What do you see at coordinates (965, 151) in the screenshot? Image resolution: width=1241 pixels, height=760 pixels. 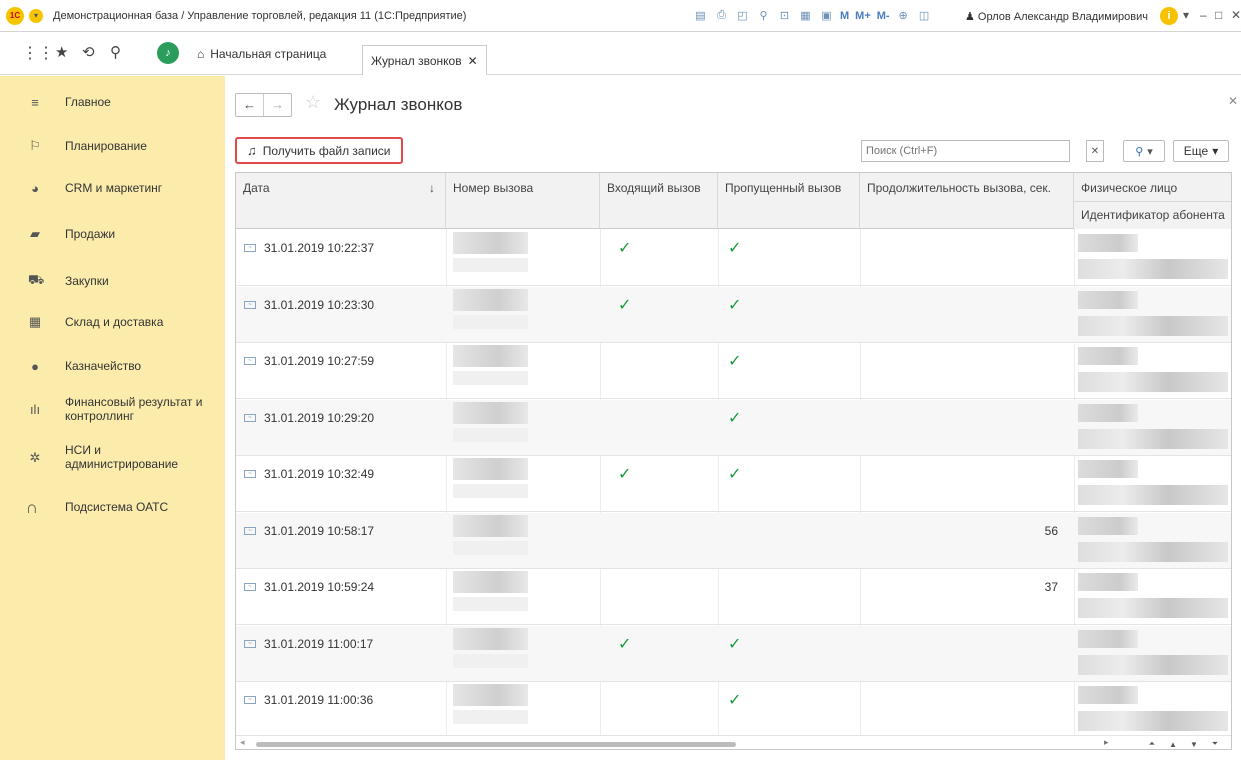 I see `search-input` at bounding box center [965, 151].